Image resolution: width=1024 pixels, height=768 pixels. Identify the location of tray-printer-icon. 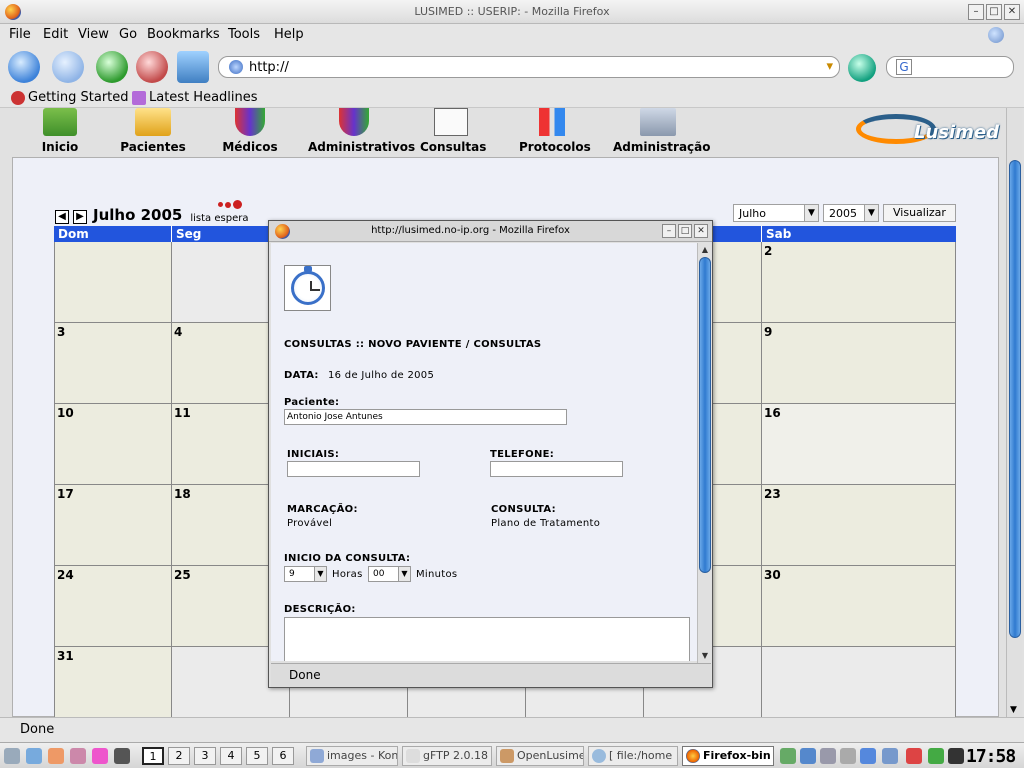
(828, 756).